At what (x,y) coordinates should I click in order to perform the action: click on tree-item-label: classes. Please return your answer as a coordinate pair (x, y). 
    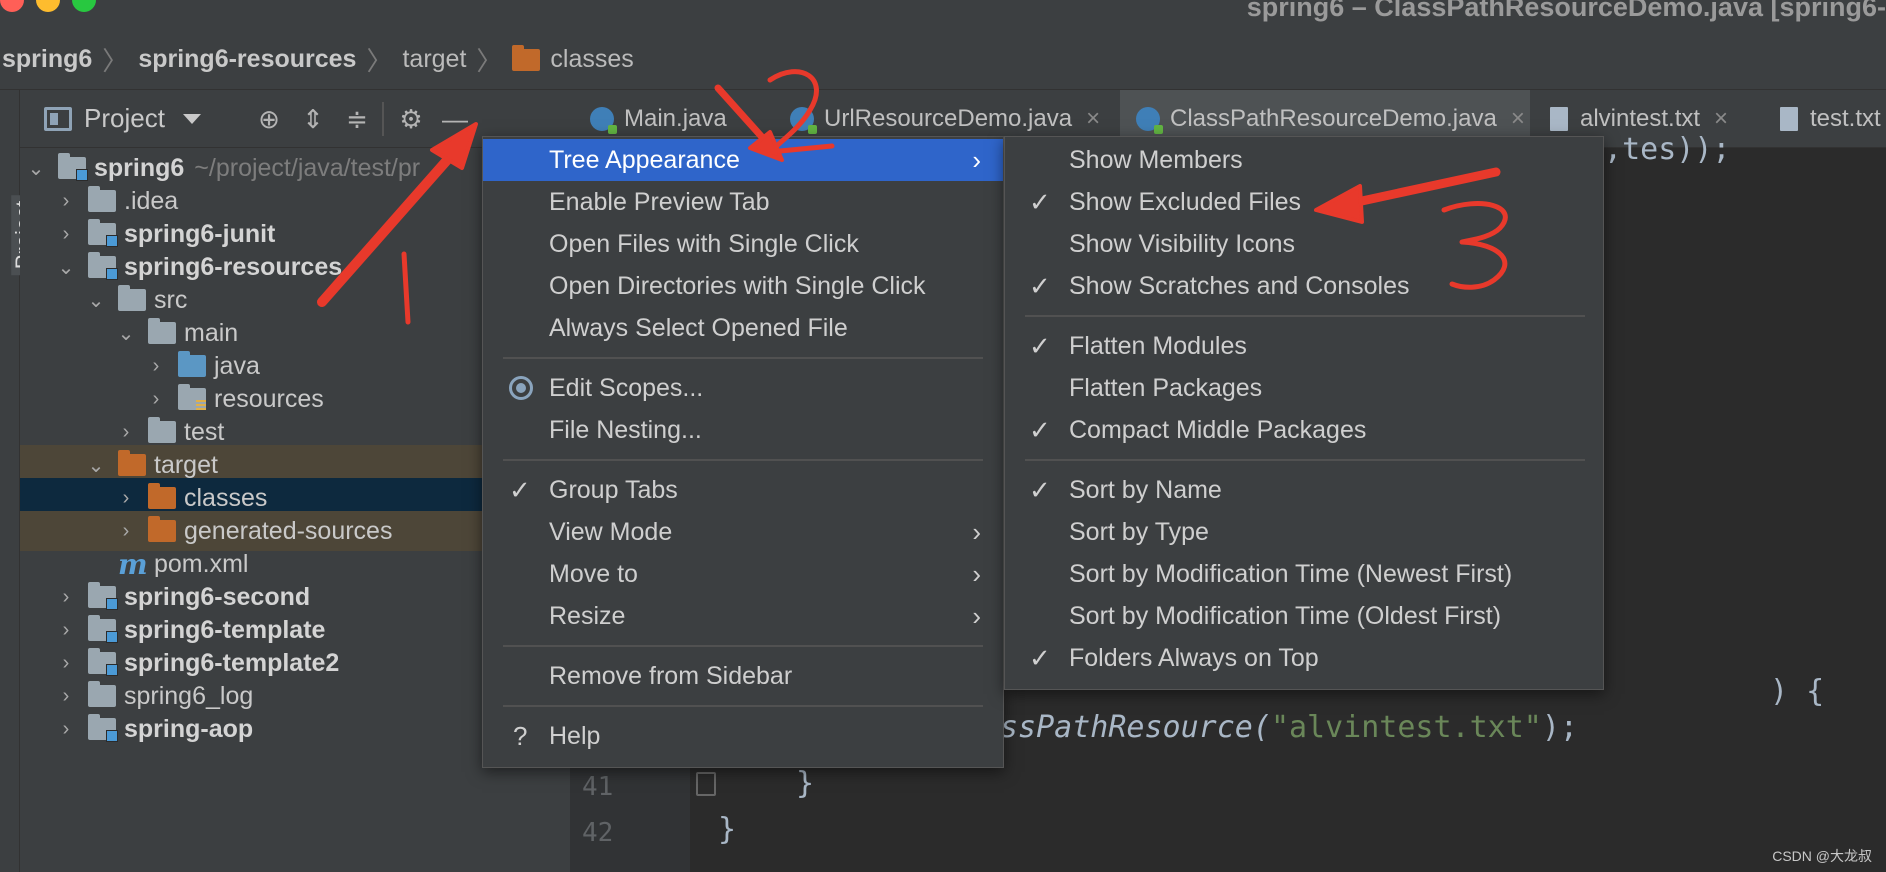
    Looking at the image, I should click on (226, 497).